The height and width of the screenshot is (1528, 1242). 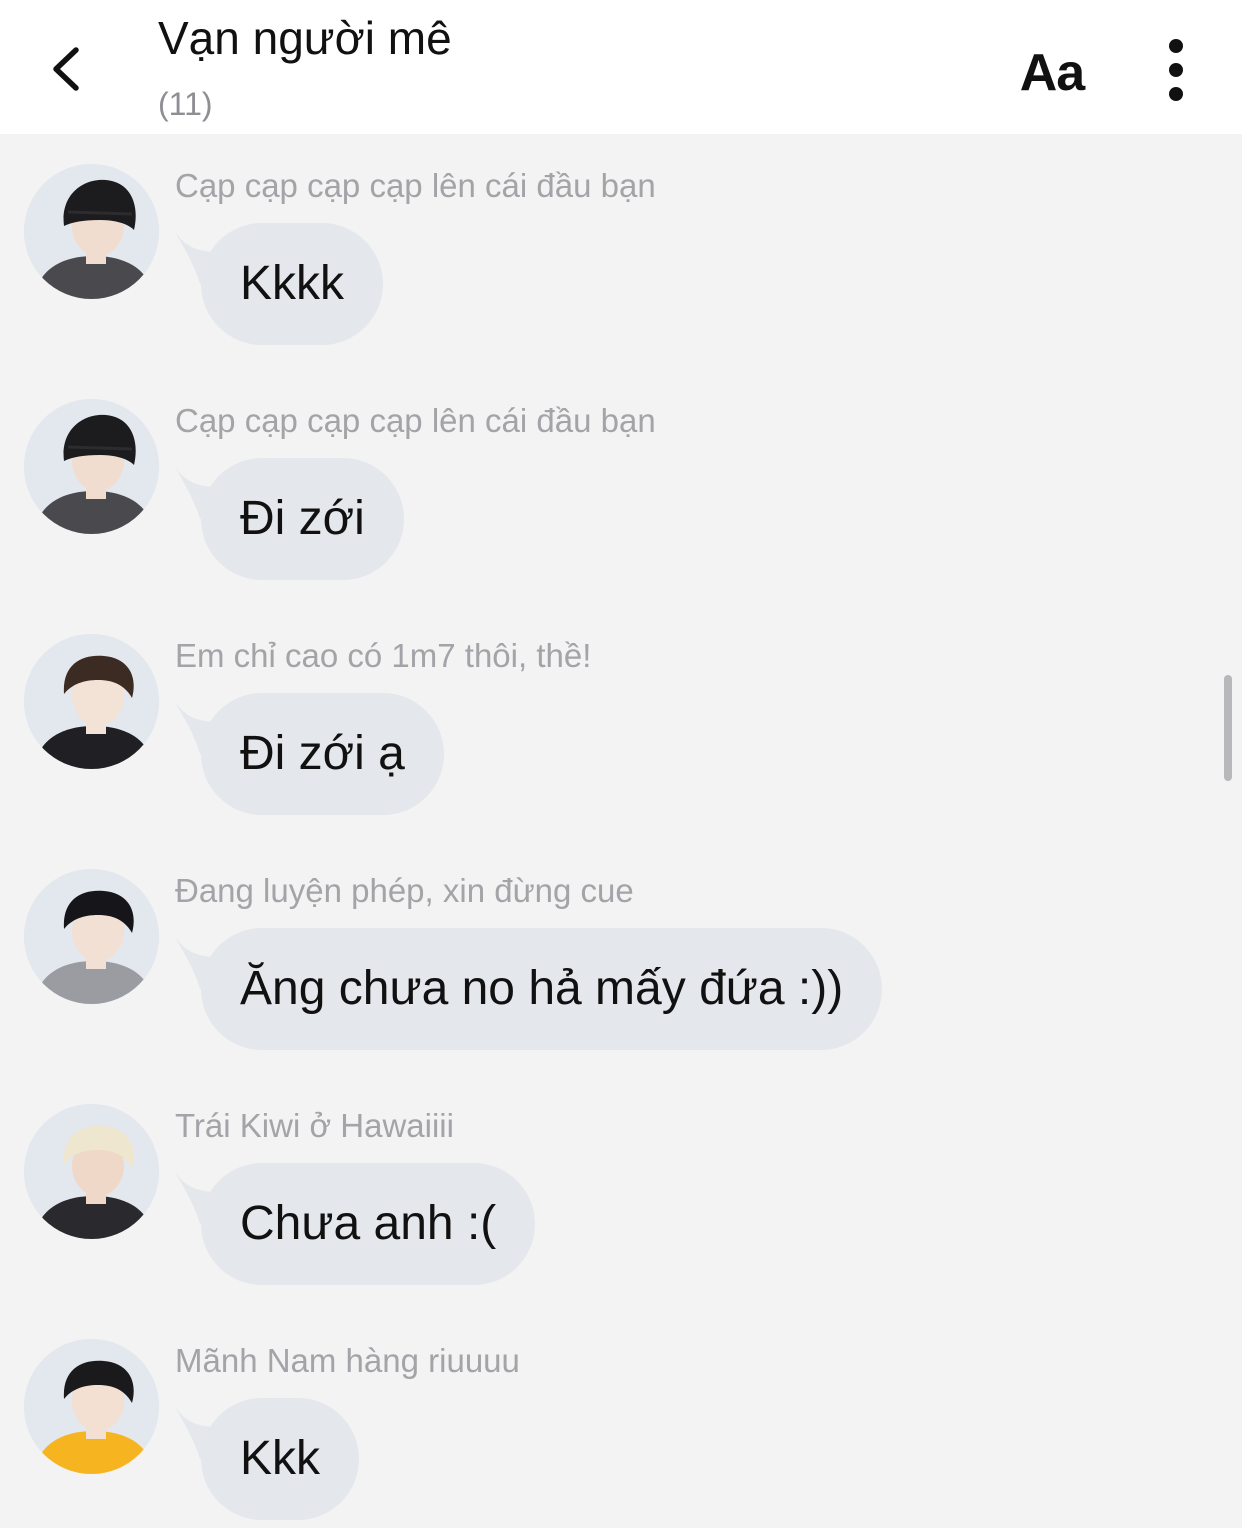 I want to click on message-bubble: Đi zới ạ, so click(x=322, y=754).